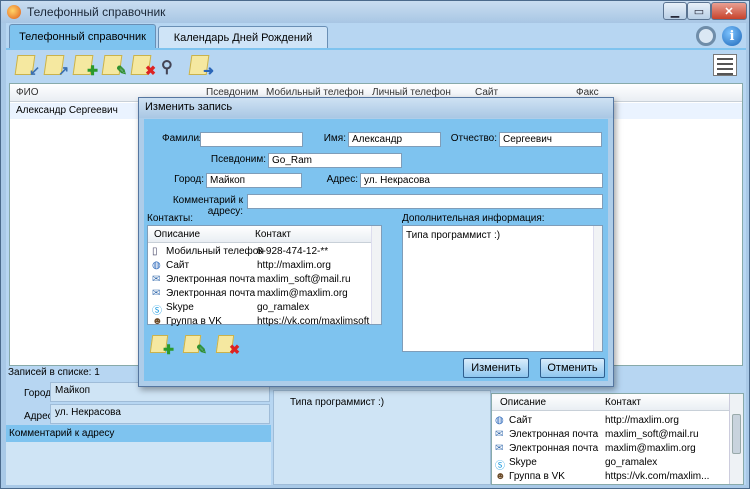 The image size is (750, 489). I want to click on settings-icon, so click(706, 36).